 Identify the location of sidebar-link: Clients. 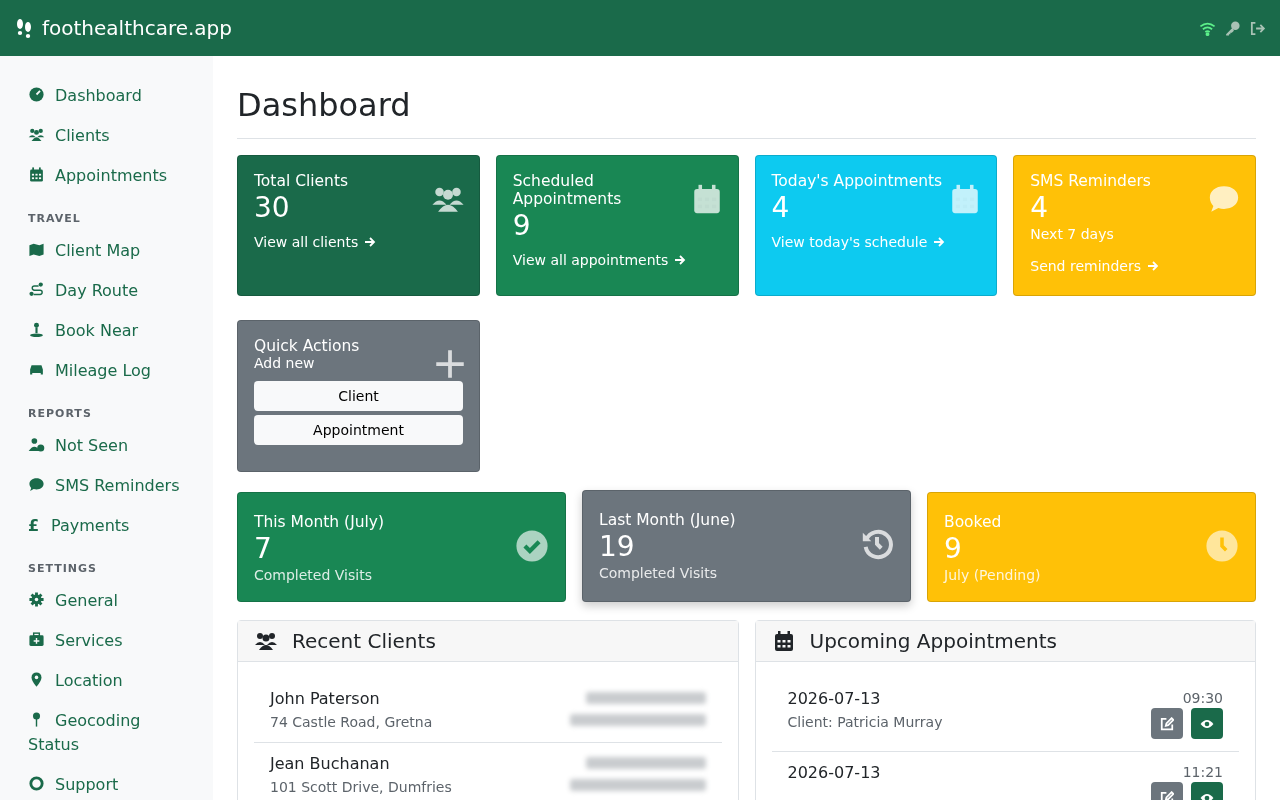
(106, 136).